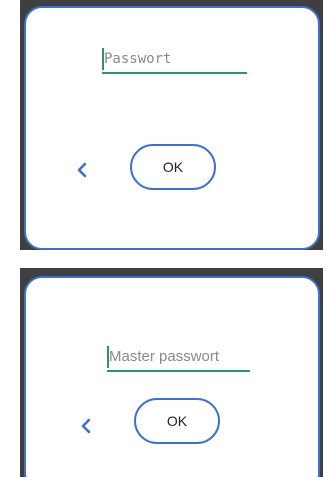  What do you see at coordinates (138, 59) in the screenshot?
I see `password-placeholder: Passwort` at bounding box center [138, 59].